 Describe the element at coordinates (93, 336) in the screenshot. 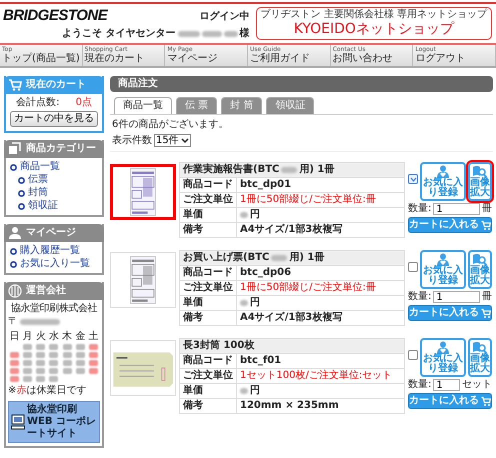

I see `weekday-label: 土` at that location.